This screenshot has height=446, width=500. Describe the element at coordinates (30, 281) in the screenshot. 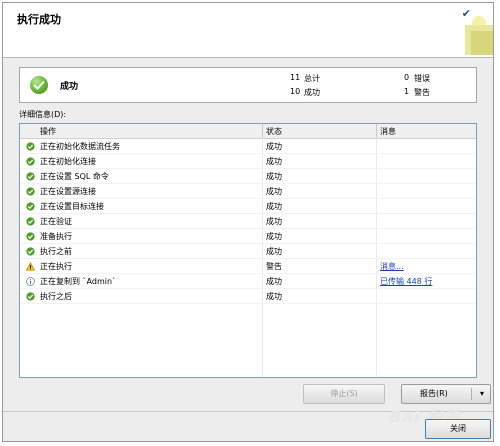

I see `info-icon` at that location.